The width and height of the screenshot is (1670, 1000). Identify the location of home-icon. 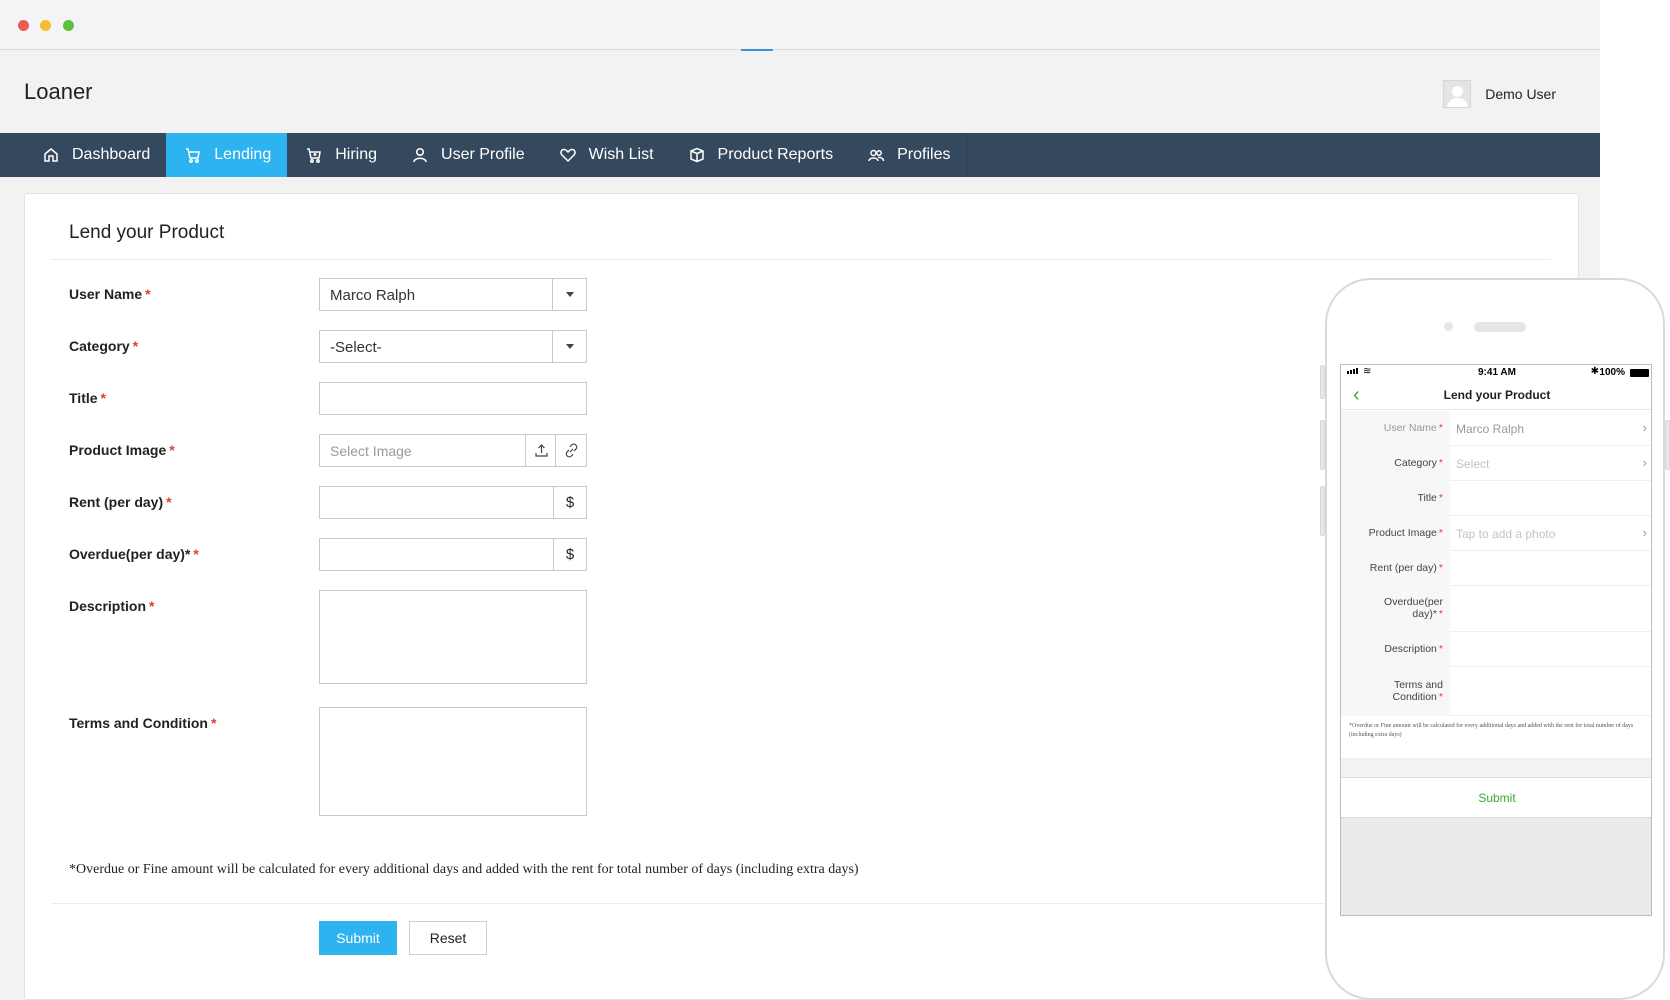
(51, 155).